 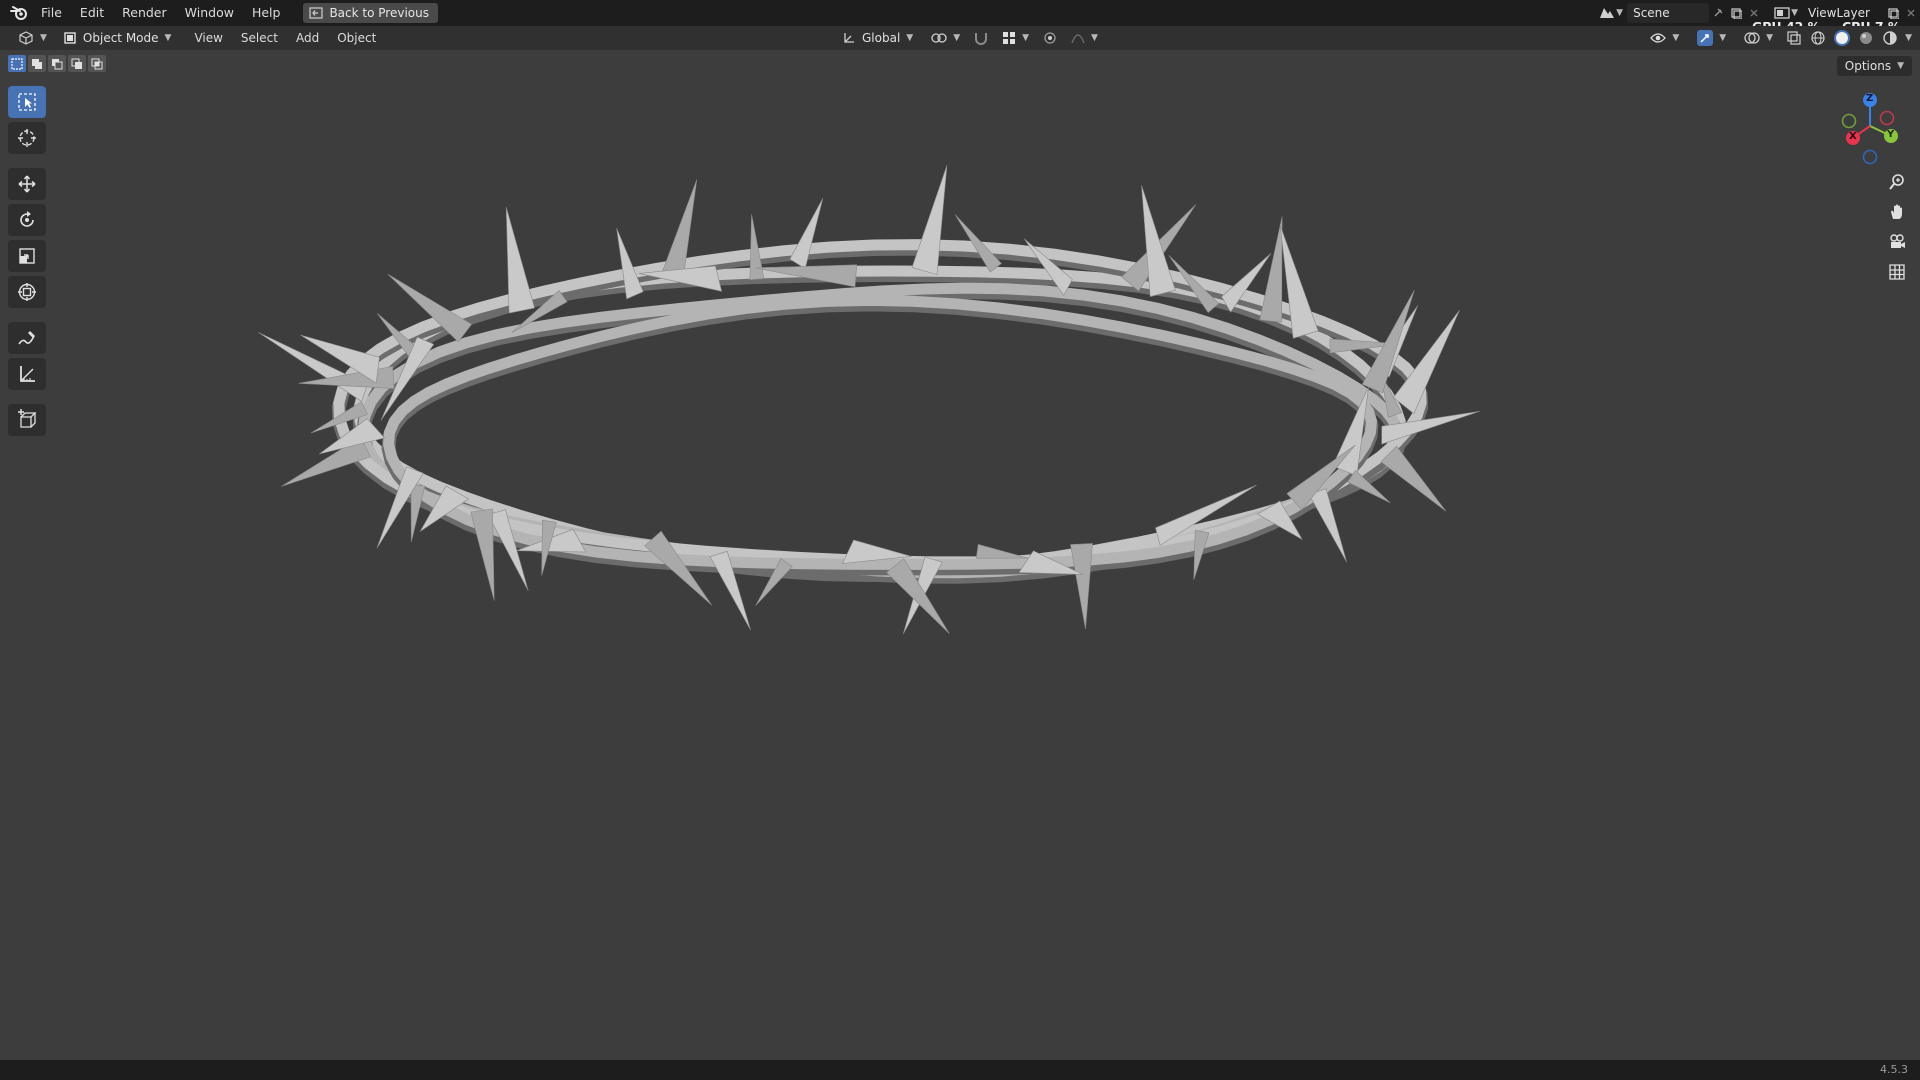 I want to click on version-label: 4.5.3, so click(x=1894, y=1069).